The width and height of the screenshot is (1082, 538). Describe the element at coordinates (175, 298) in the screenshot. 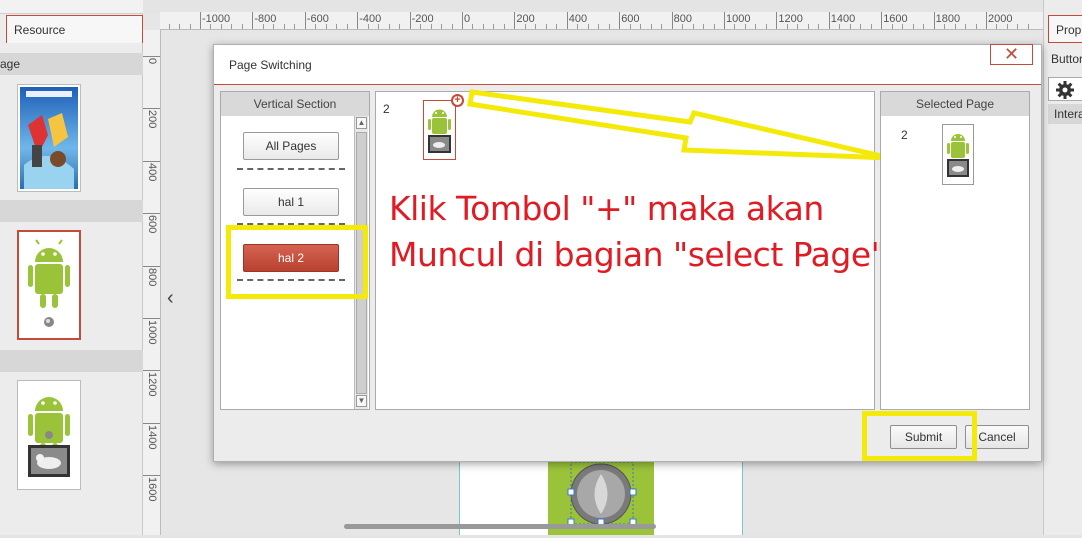

I see `chevron-left-icon: ‹` at that location.